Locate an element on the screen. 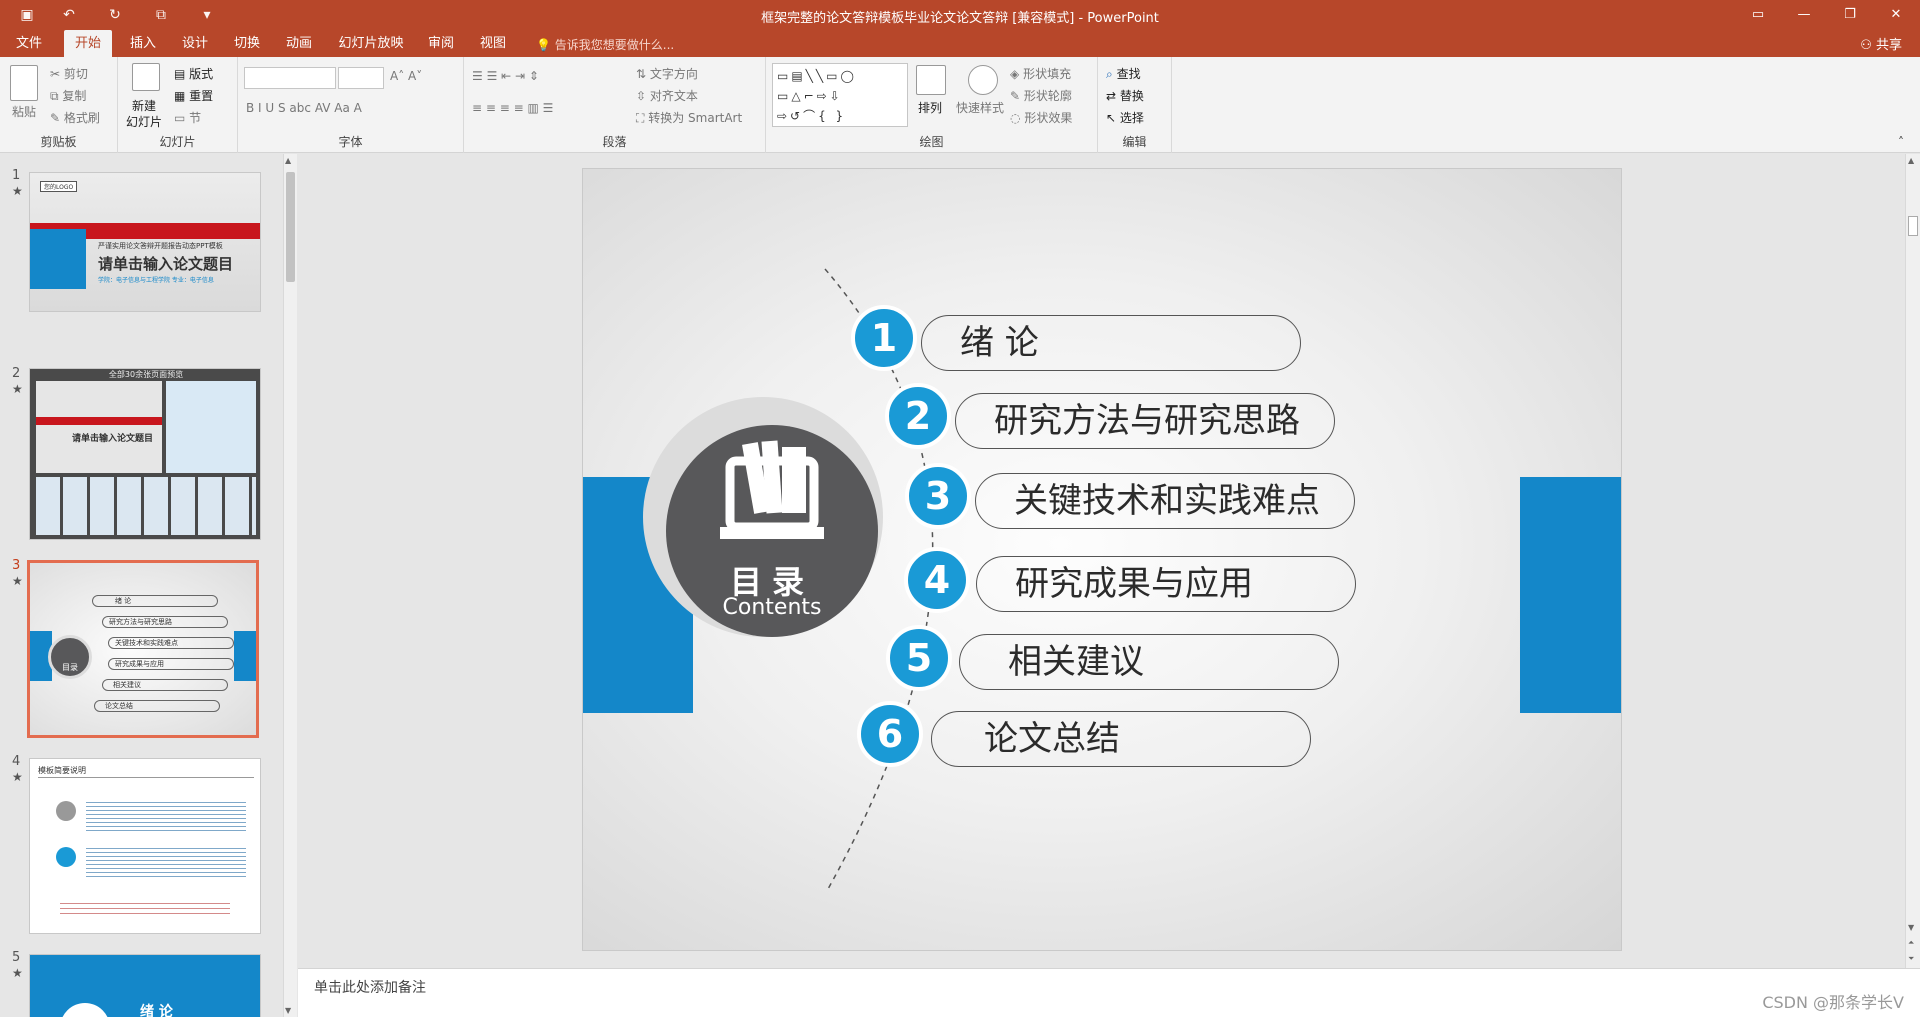 Image resolution: width=1920 pixels, height=1017 pixels. slide-scrollbar: ▲ ▼ ⏶ ⏷ is located at coordinates (1912, 561).